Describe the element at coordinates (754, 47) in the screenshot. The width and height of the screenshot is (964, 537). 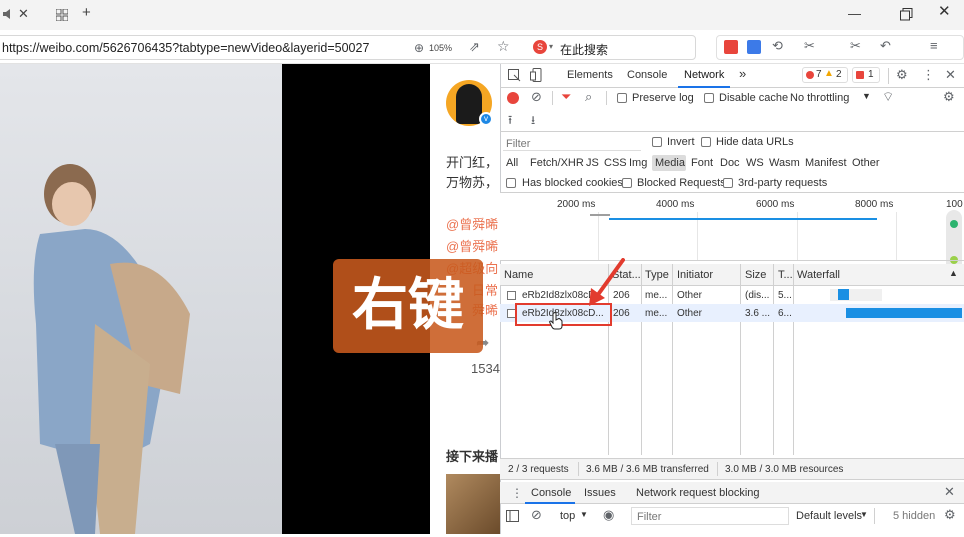
I see `translate-extension-icon` at that location.